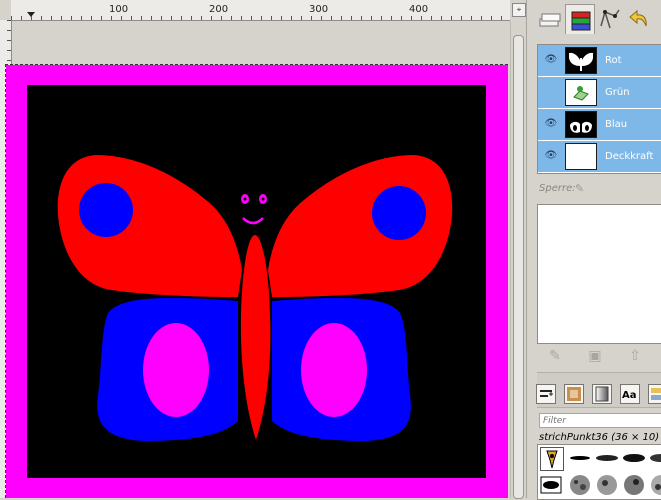  I want to click on paths-icon, so click(610, 19).